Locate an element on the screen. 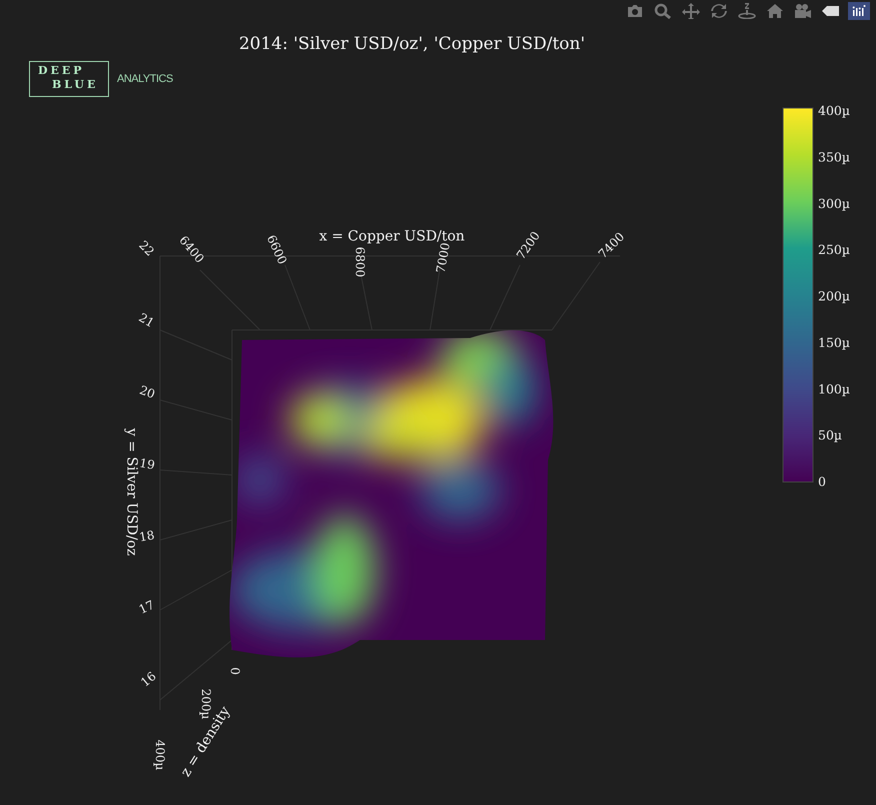 Image resolution: width=876 pixels, height=805 pixels. colorbar-tick-label: 0 is located at coordinates (822, 481).